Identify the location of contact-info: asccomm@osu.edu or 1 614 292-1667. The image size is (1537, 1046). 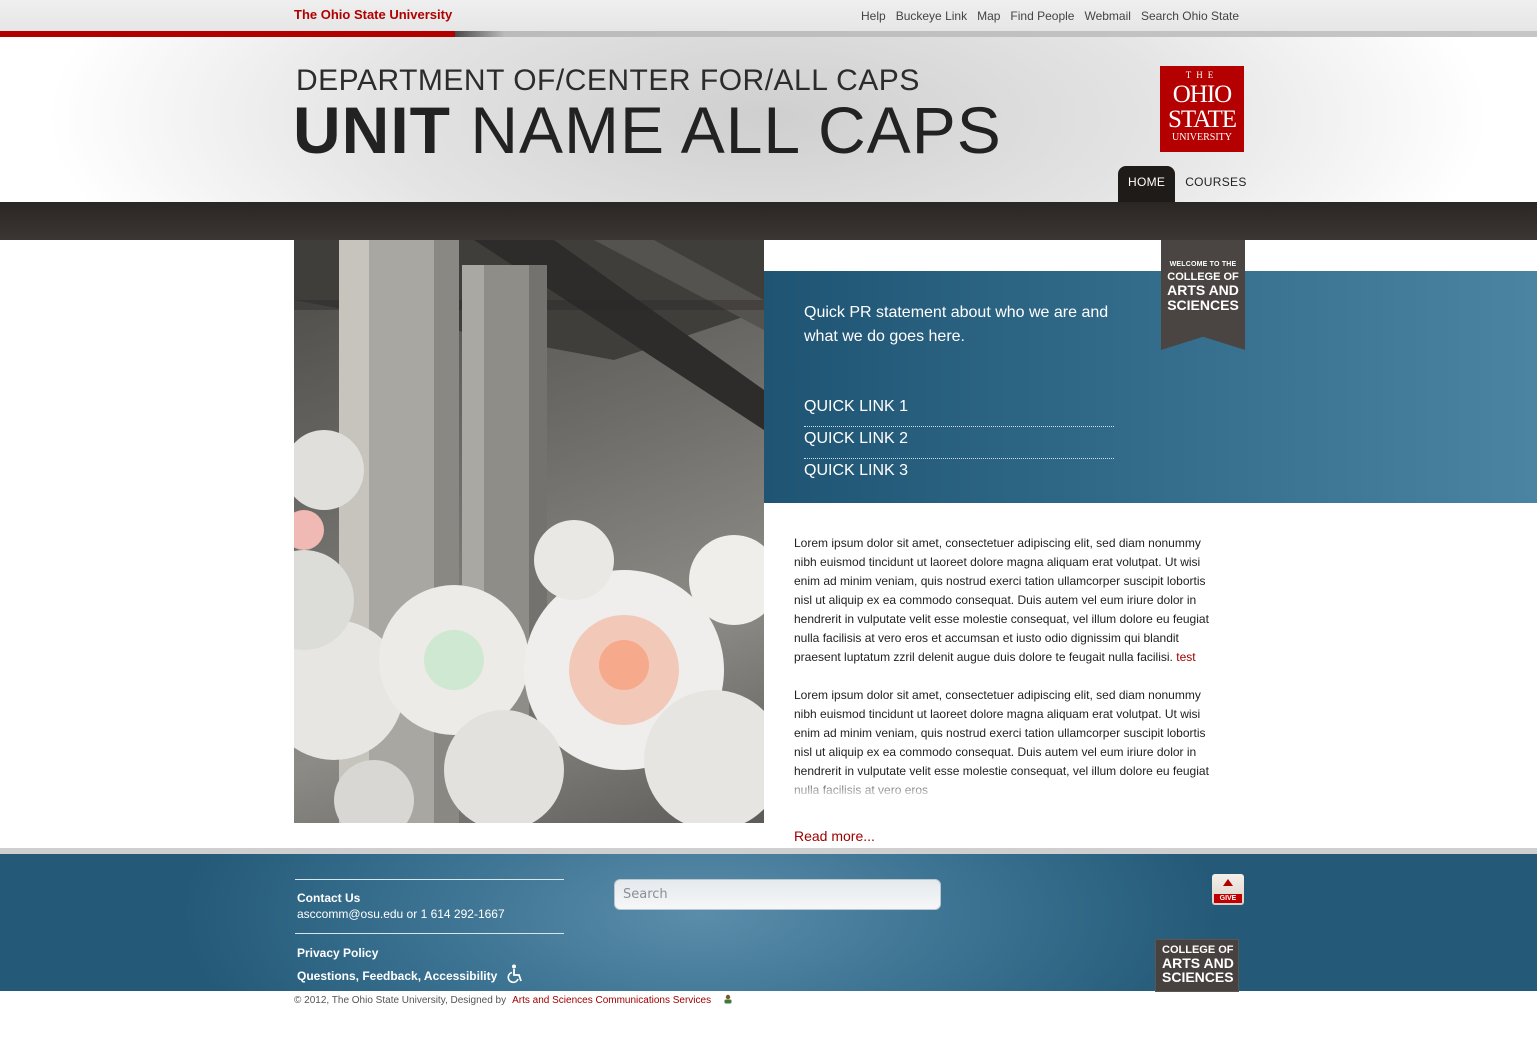
(401, 914).